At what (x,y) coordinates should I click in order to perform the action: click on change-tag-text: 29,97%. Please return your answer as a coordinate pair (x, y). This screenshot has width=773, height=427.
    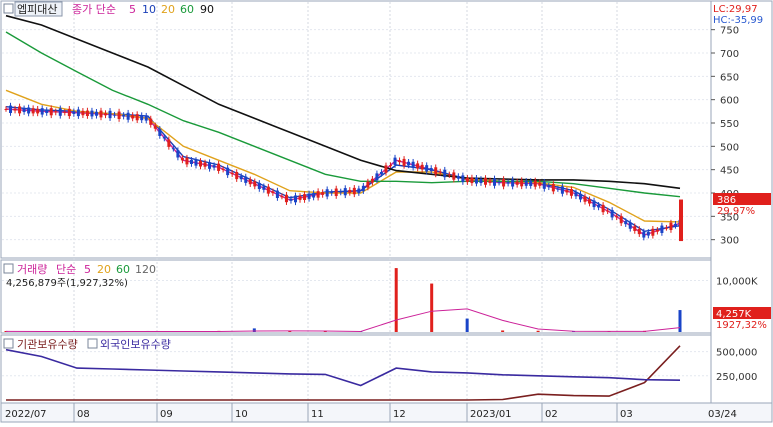
    Looking at the image, I should click on (736, 211).